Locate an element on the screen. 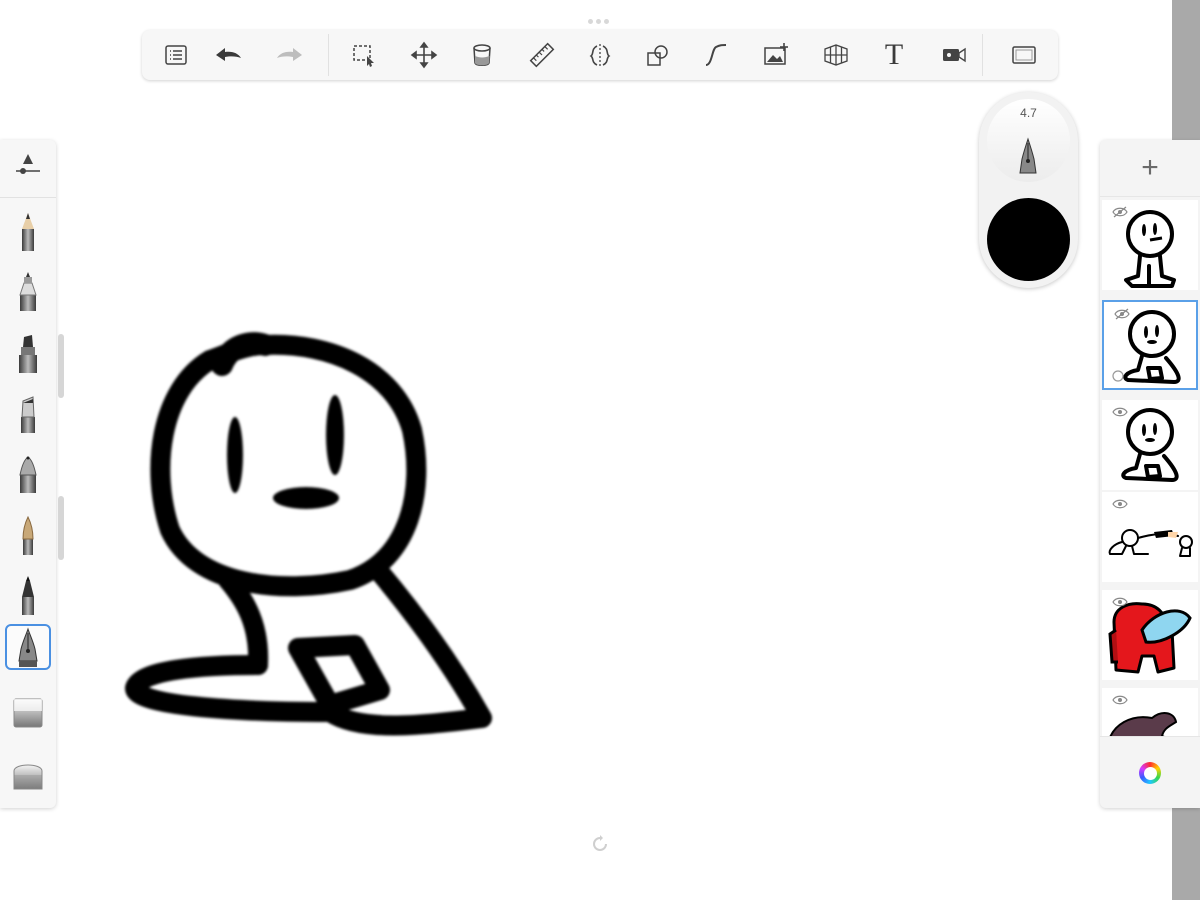 The width and height of the screenshot is (1200, 900). top-toolbar: T is located at coordinates (600, 55).